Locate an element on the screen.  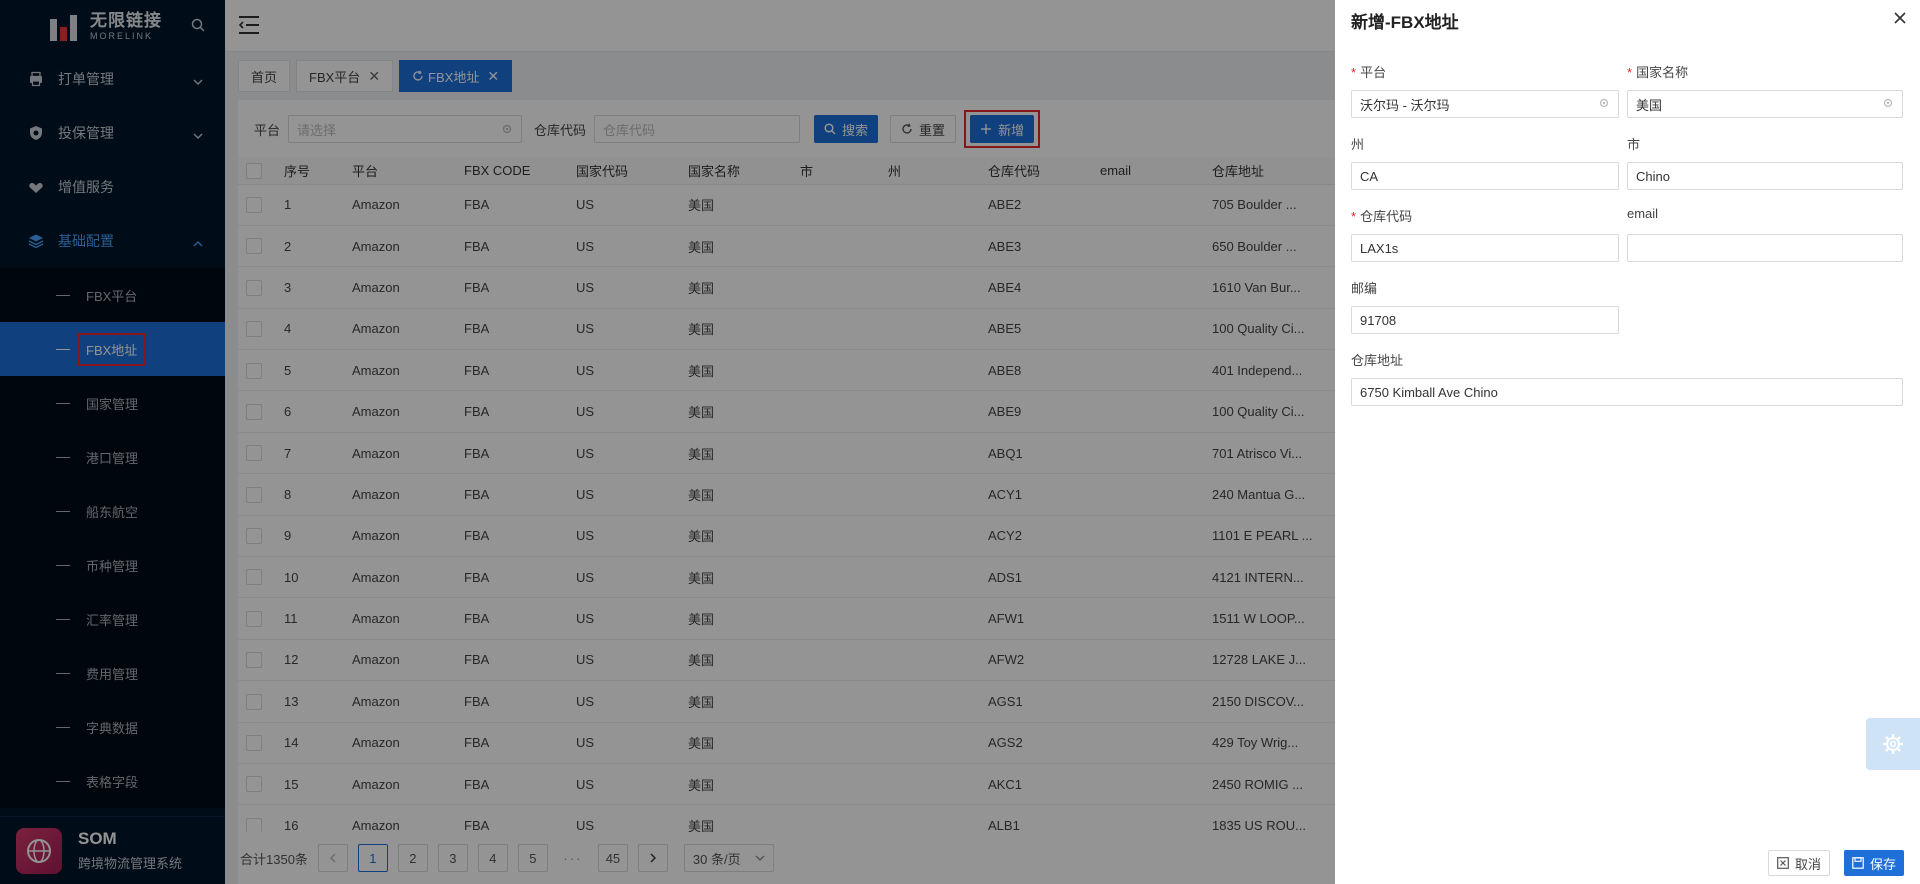
warehouse-field-group: * 仓库代码 LAX1s is located at coordinates (1485, 234).